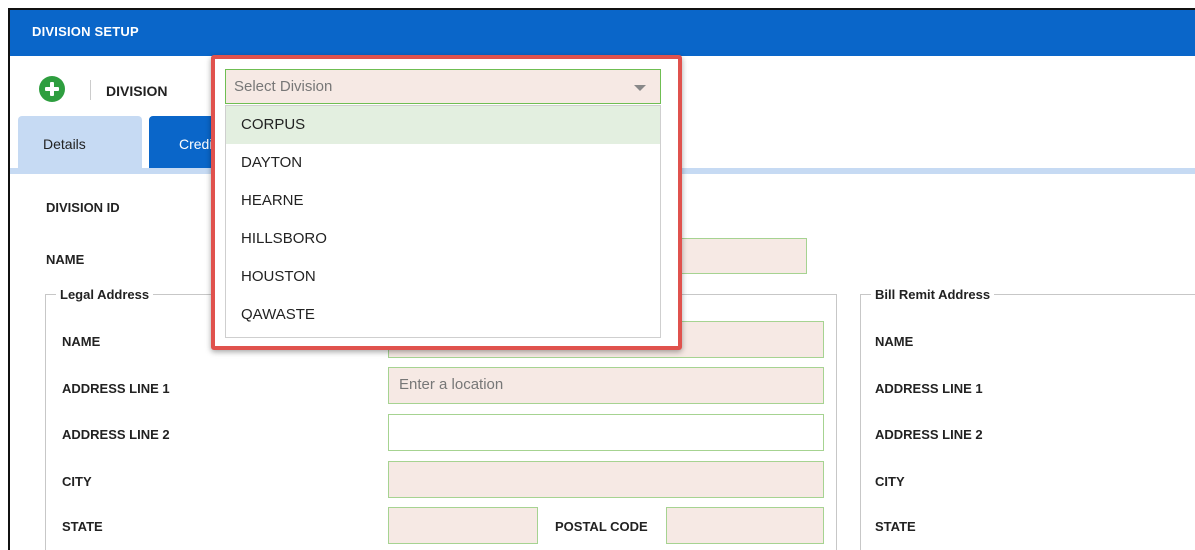 Image resolution: width=1195 pixels, height=550 pixels. Describe the element at coordinates (443, 277) in the screenshot. I see `division-option: HOUSTON` at that location.